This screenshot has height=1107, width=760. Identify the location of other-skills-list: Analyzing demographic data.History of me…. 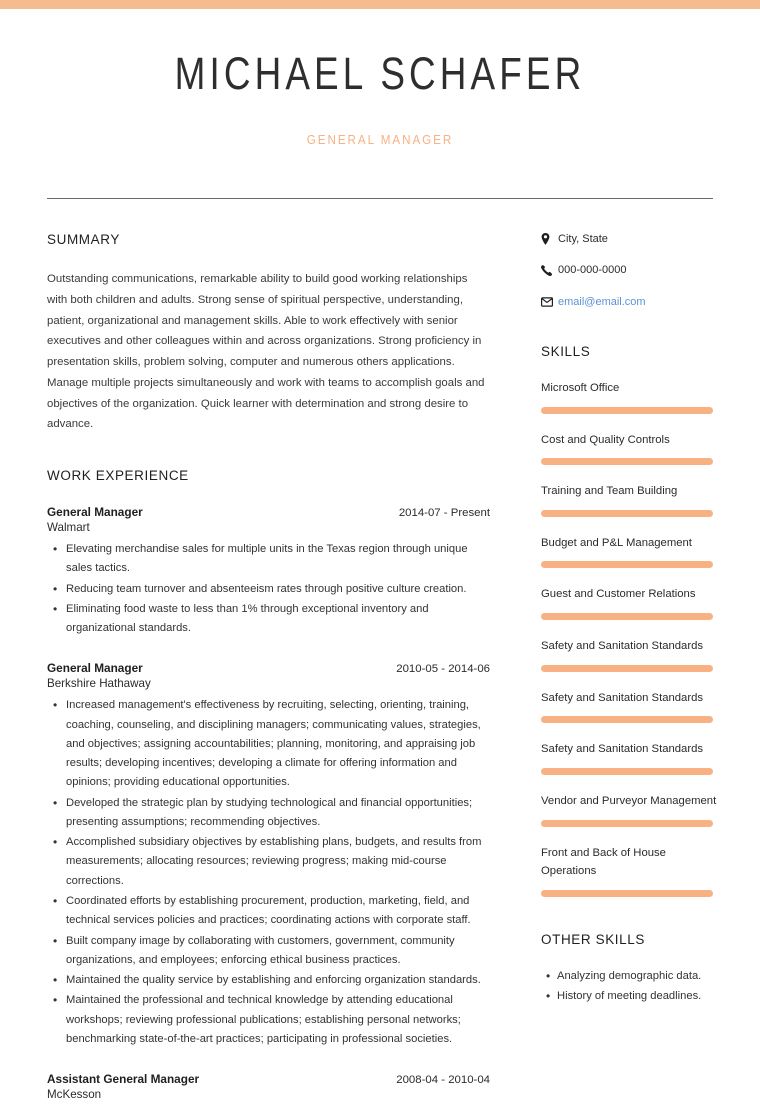
(631, 986).